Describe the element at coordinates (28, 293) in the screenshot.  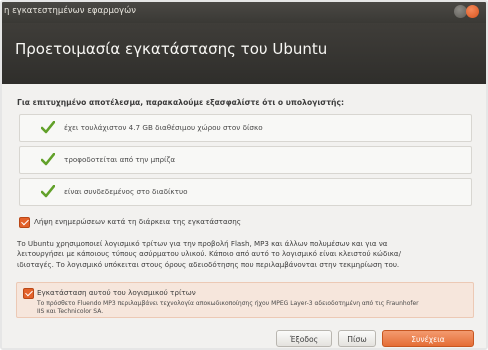
I see `third-party-checkbox` at that location.